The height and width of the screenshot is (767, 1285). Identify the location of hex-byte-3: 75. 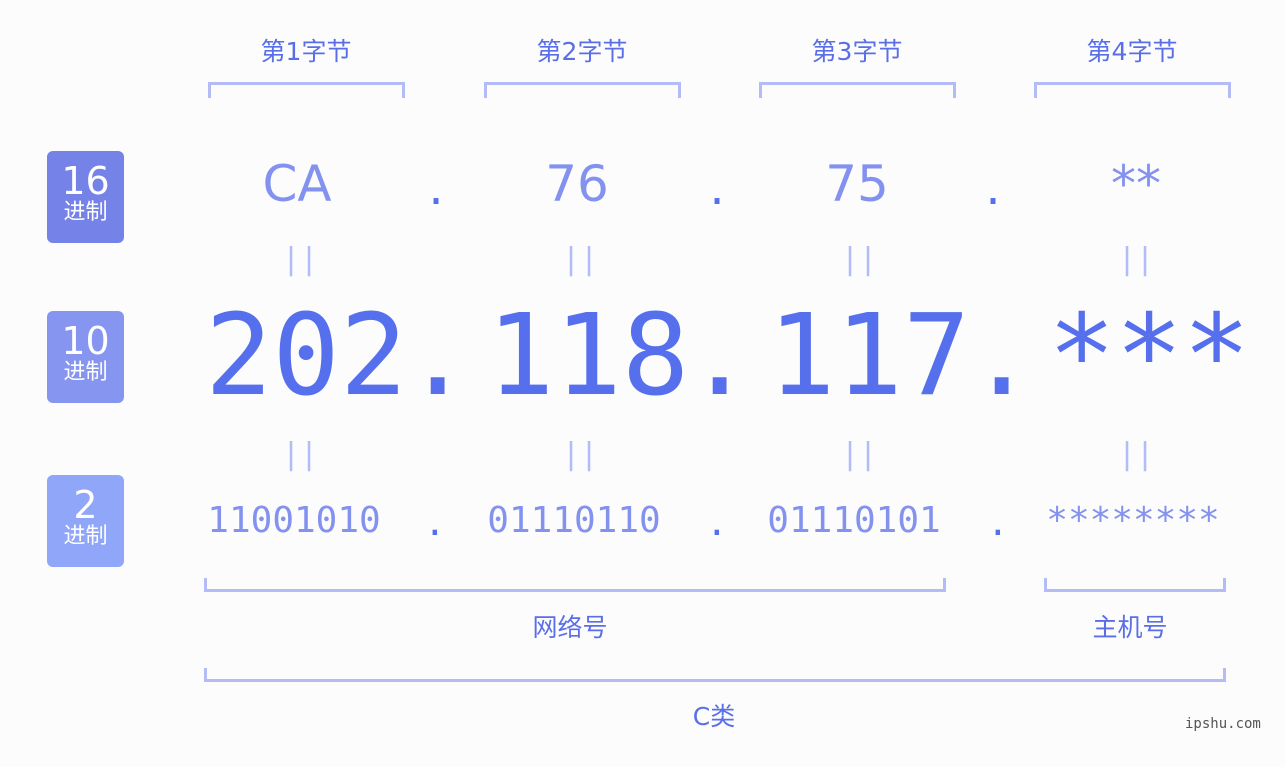
(857, 184).